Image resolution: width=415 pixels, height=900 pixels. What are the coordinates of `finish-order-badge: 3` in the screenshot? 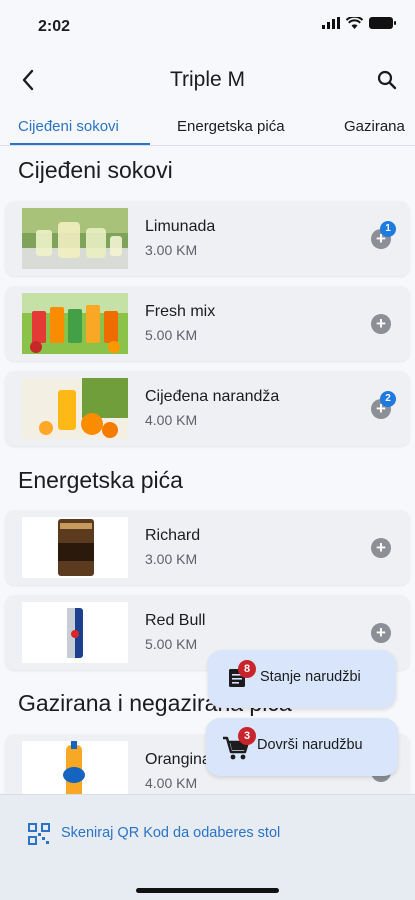 It's located at (247, 736).